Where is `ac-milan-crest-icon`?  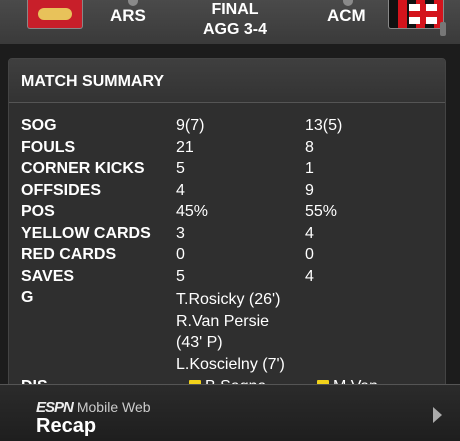 ac-milan-crest-icon is located at coordinates (416, 14).